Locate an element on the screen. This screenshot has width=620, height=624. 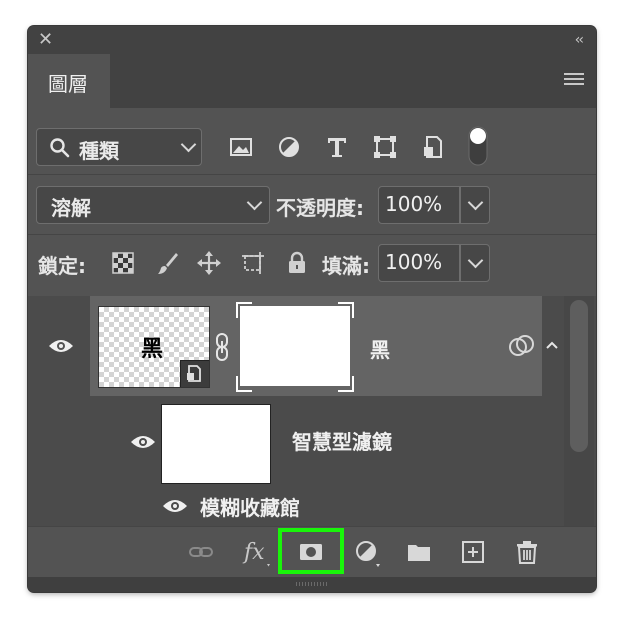
fill-dropdown-button is located at coordinates (475, 263).